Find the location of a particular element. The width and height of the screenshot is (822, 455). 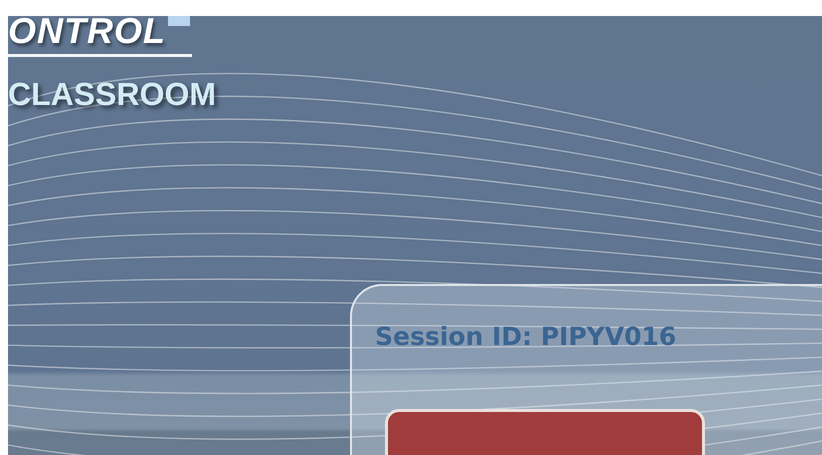

session-id-label: Session ID: PIPYV016 is located at coordinates (525, 337).